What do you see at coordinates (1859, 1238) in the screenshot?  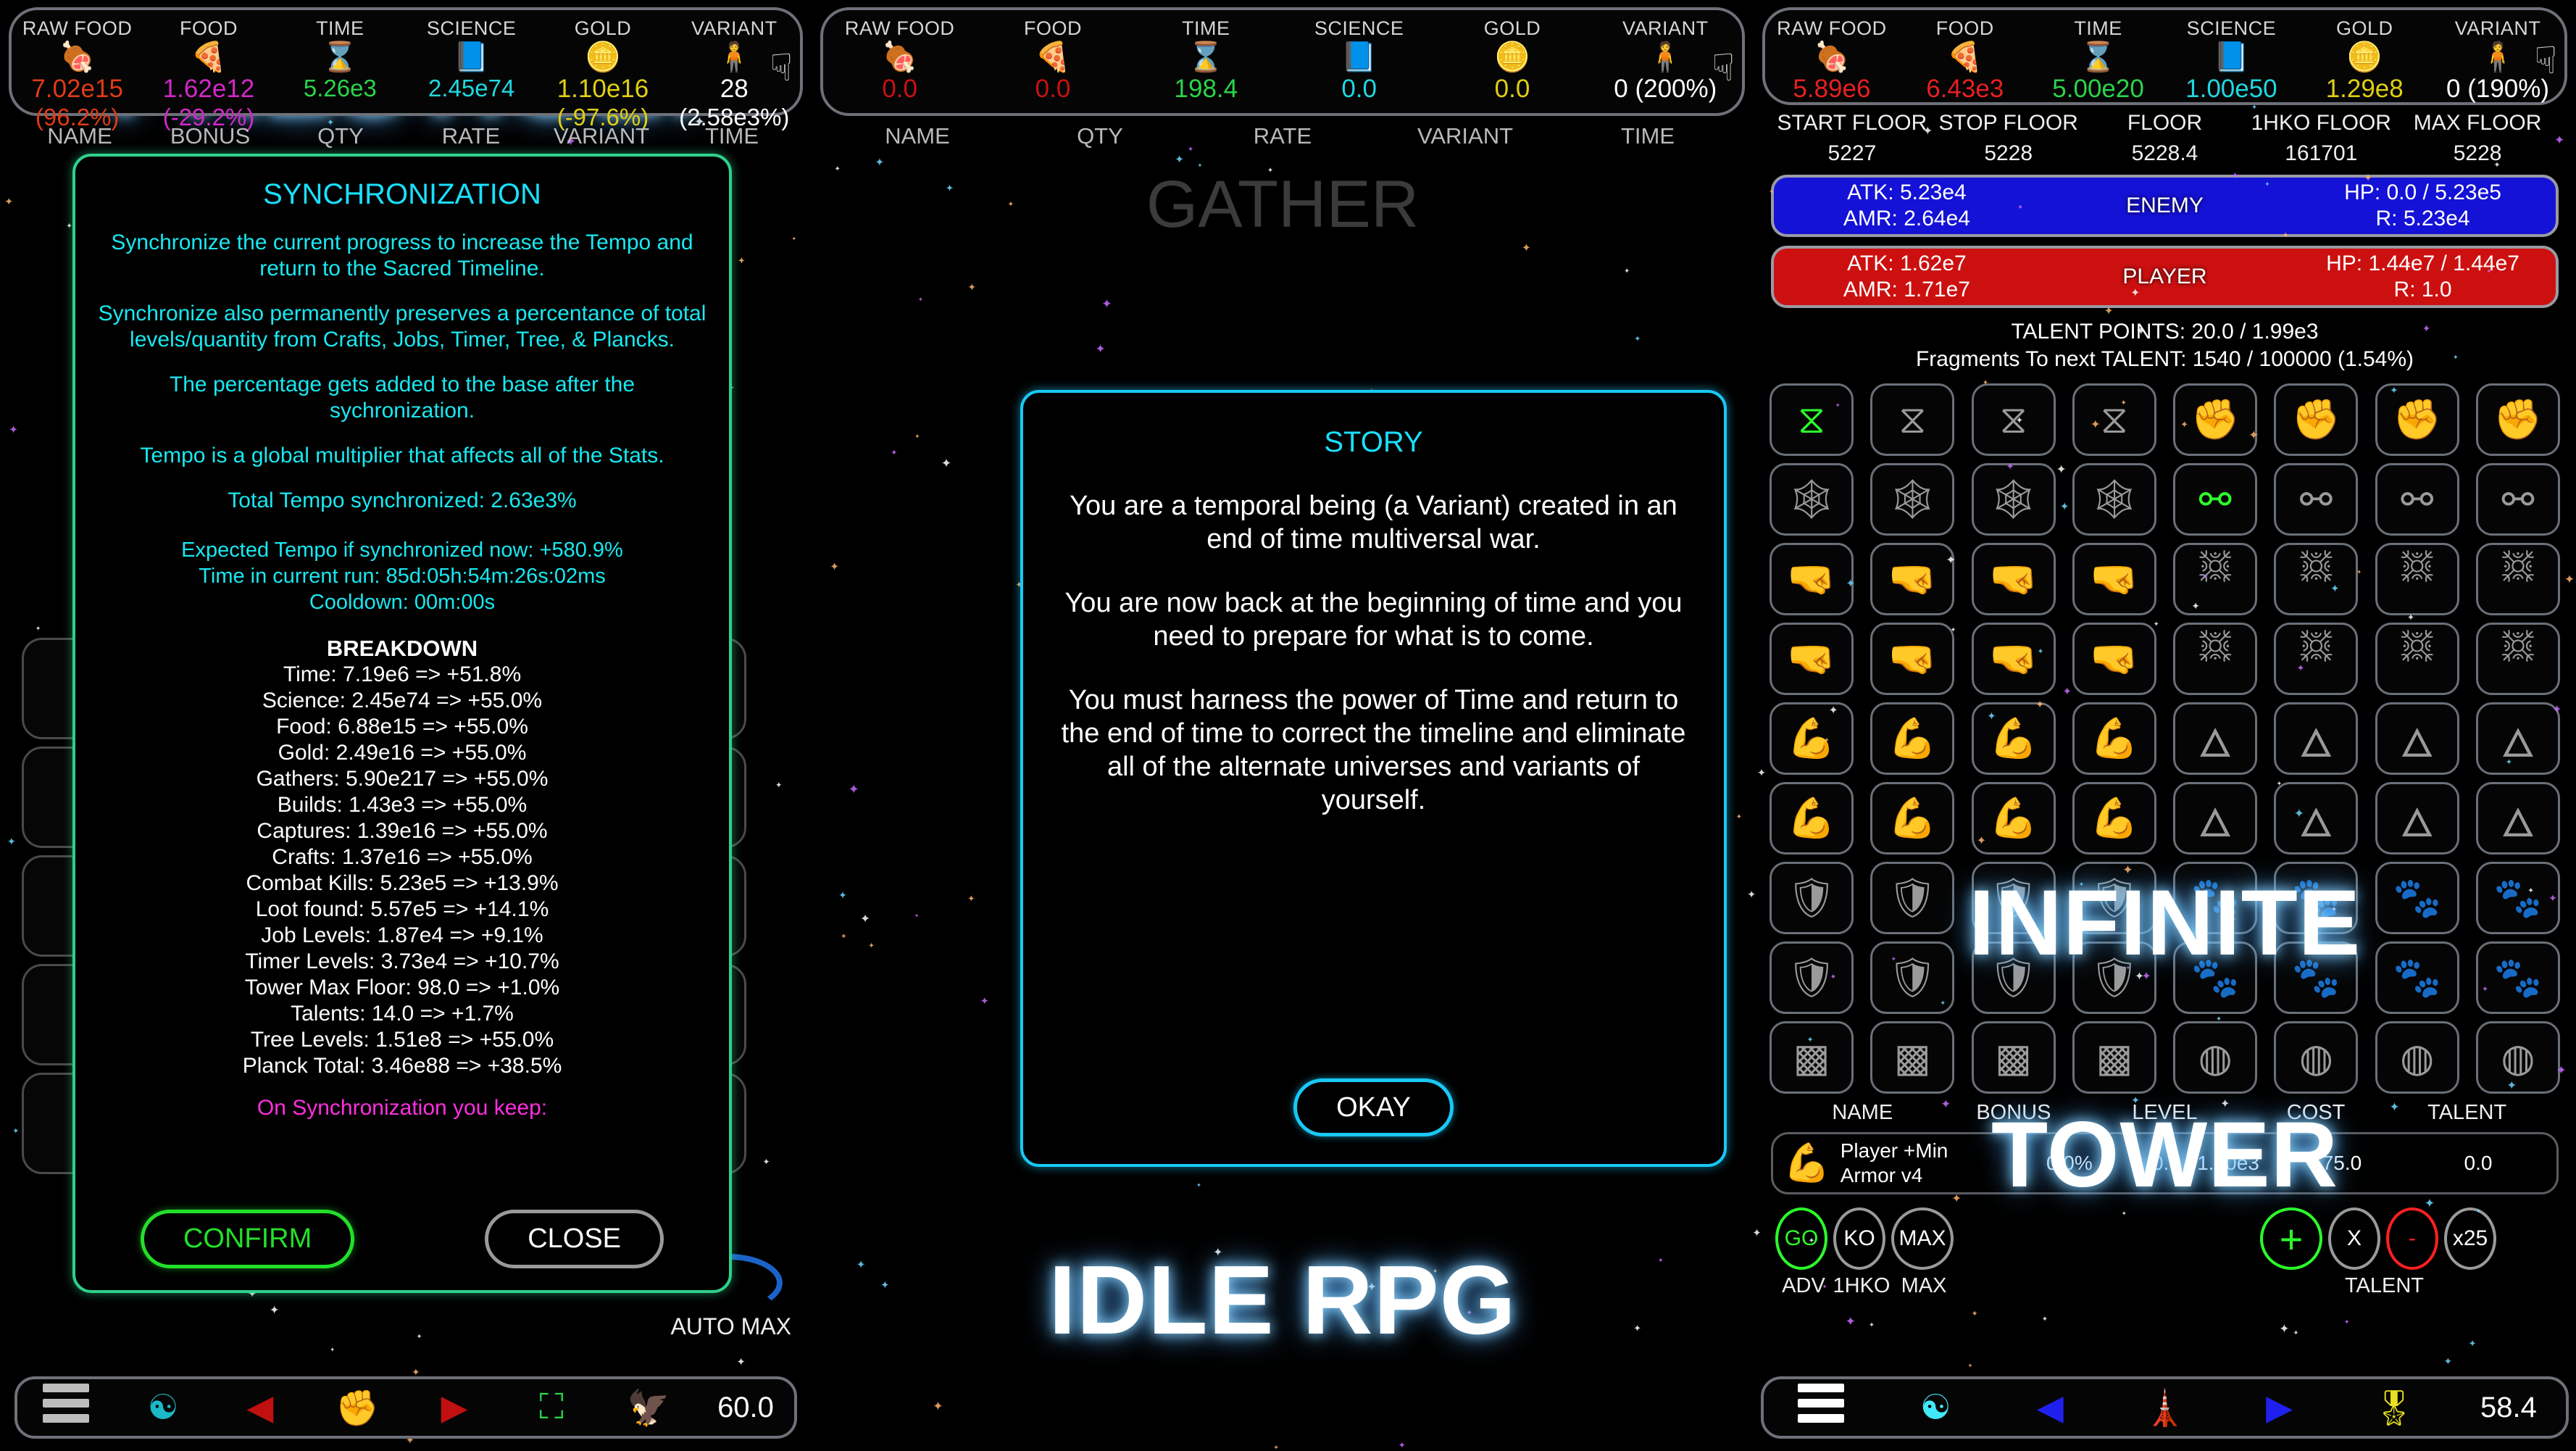 I see `ko-button: KO` at bounding box center [1859, 1238].